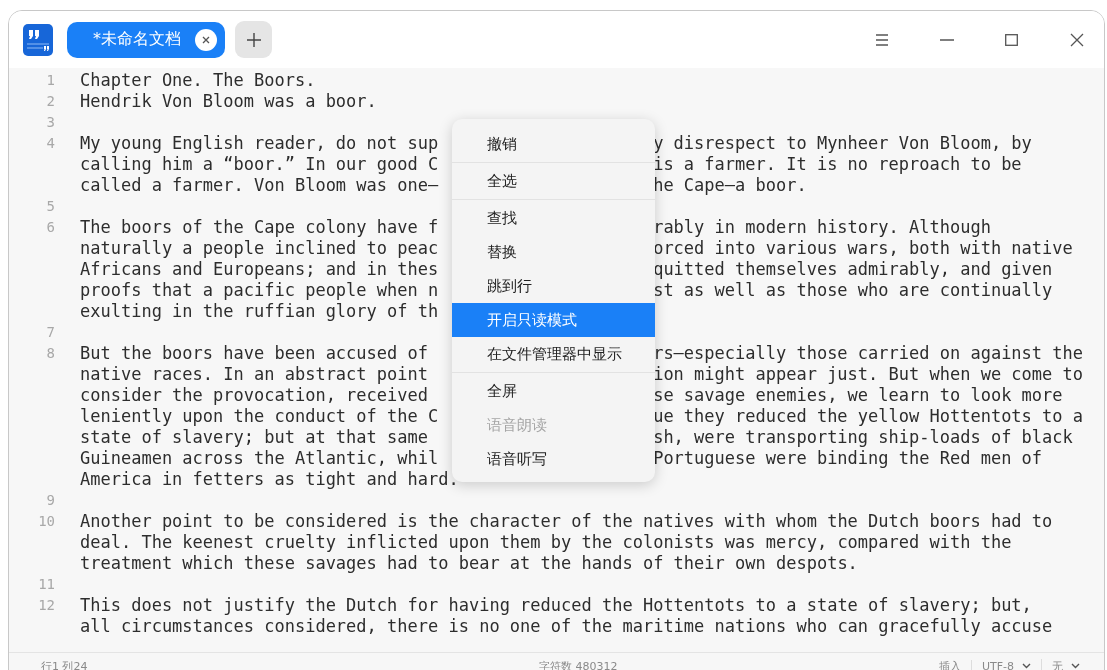  Describe the element at coordinates (556, 605) in the screenshot. I see `text-line: This does not justify the Dutch for having reduced the Hottentots to a state of slavery; but,` at that location.